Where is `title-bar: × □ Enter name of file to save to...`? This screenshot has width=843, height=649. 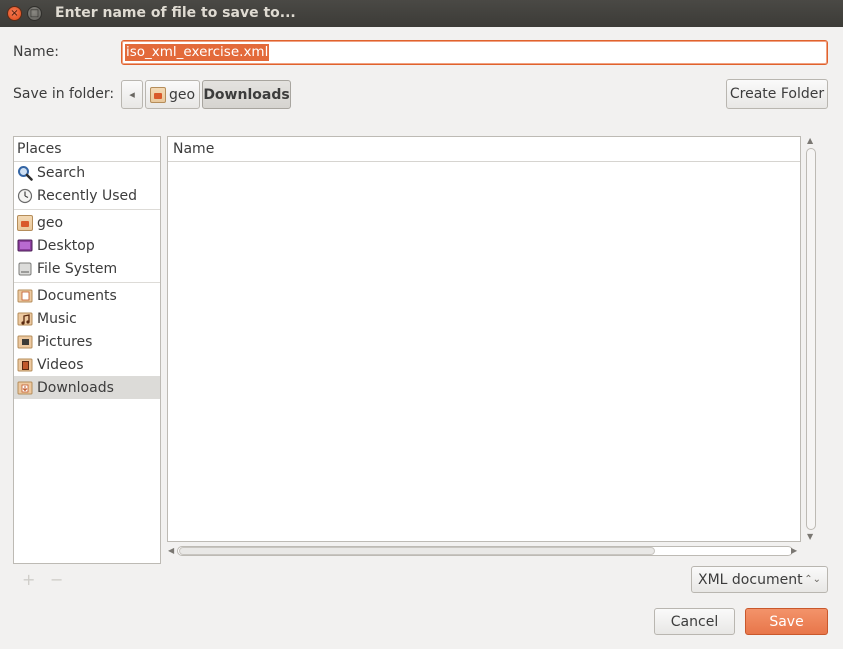
title-bar: × □ Enter name of file to save to... is located at coordinates (421, 13).